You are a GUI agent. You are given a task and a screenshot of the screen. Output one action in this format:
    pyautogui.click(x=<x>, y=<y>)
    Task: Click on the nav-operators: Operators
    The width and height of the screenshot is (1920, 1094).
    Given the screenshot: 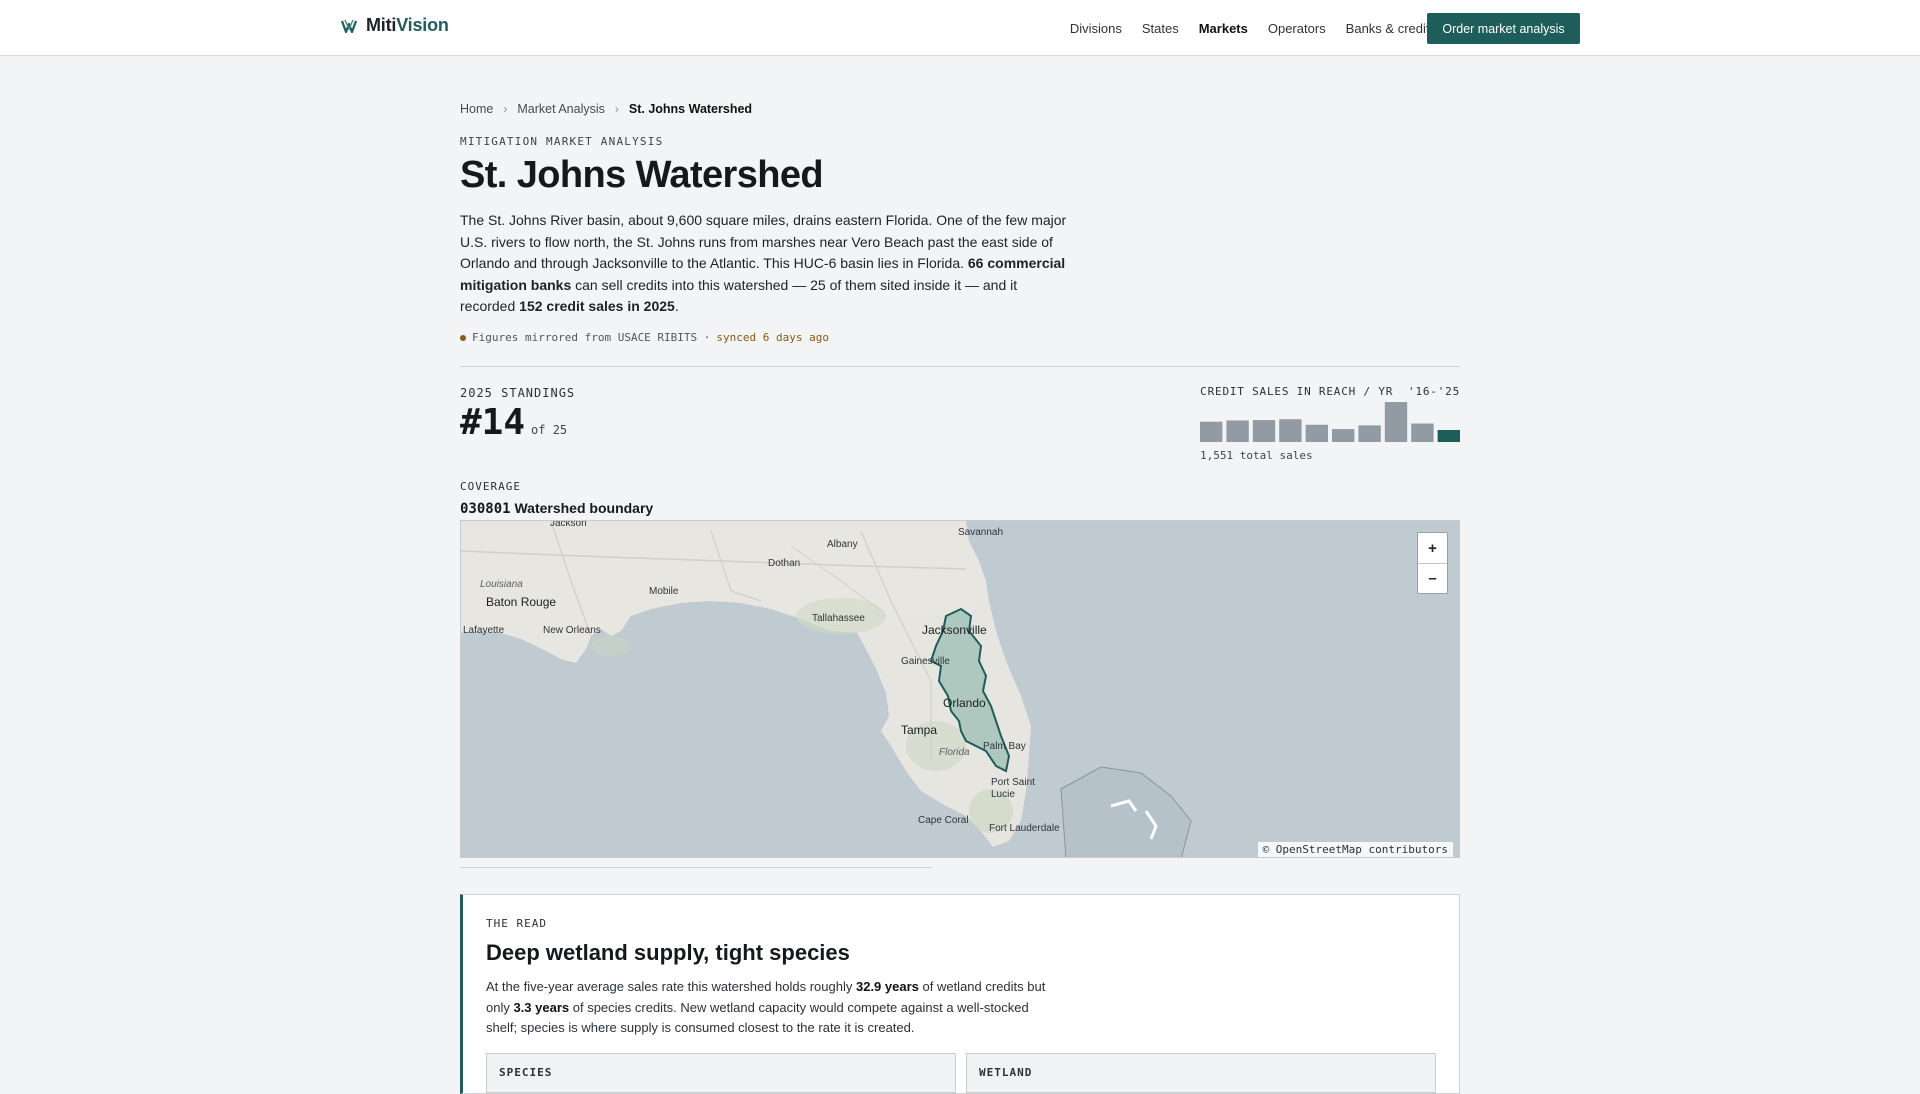 What is the action you would take?
    pyautogui.click(x=1297, y=28)
    